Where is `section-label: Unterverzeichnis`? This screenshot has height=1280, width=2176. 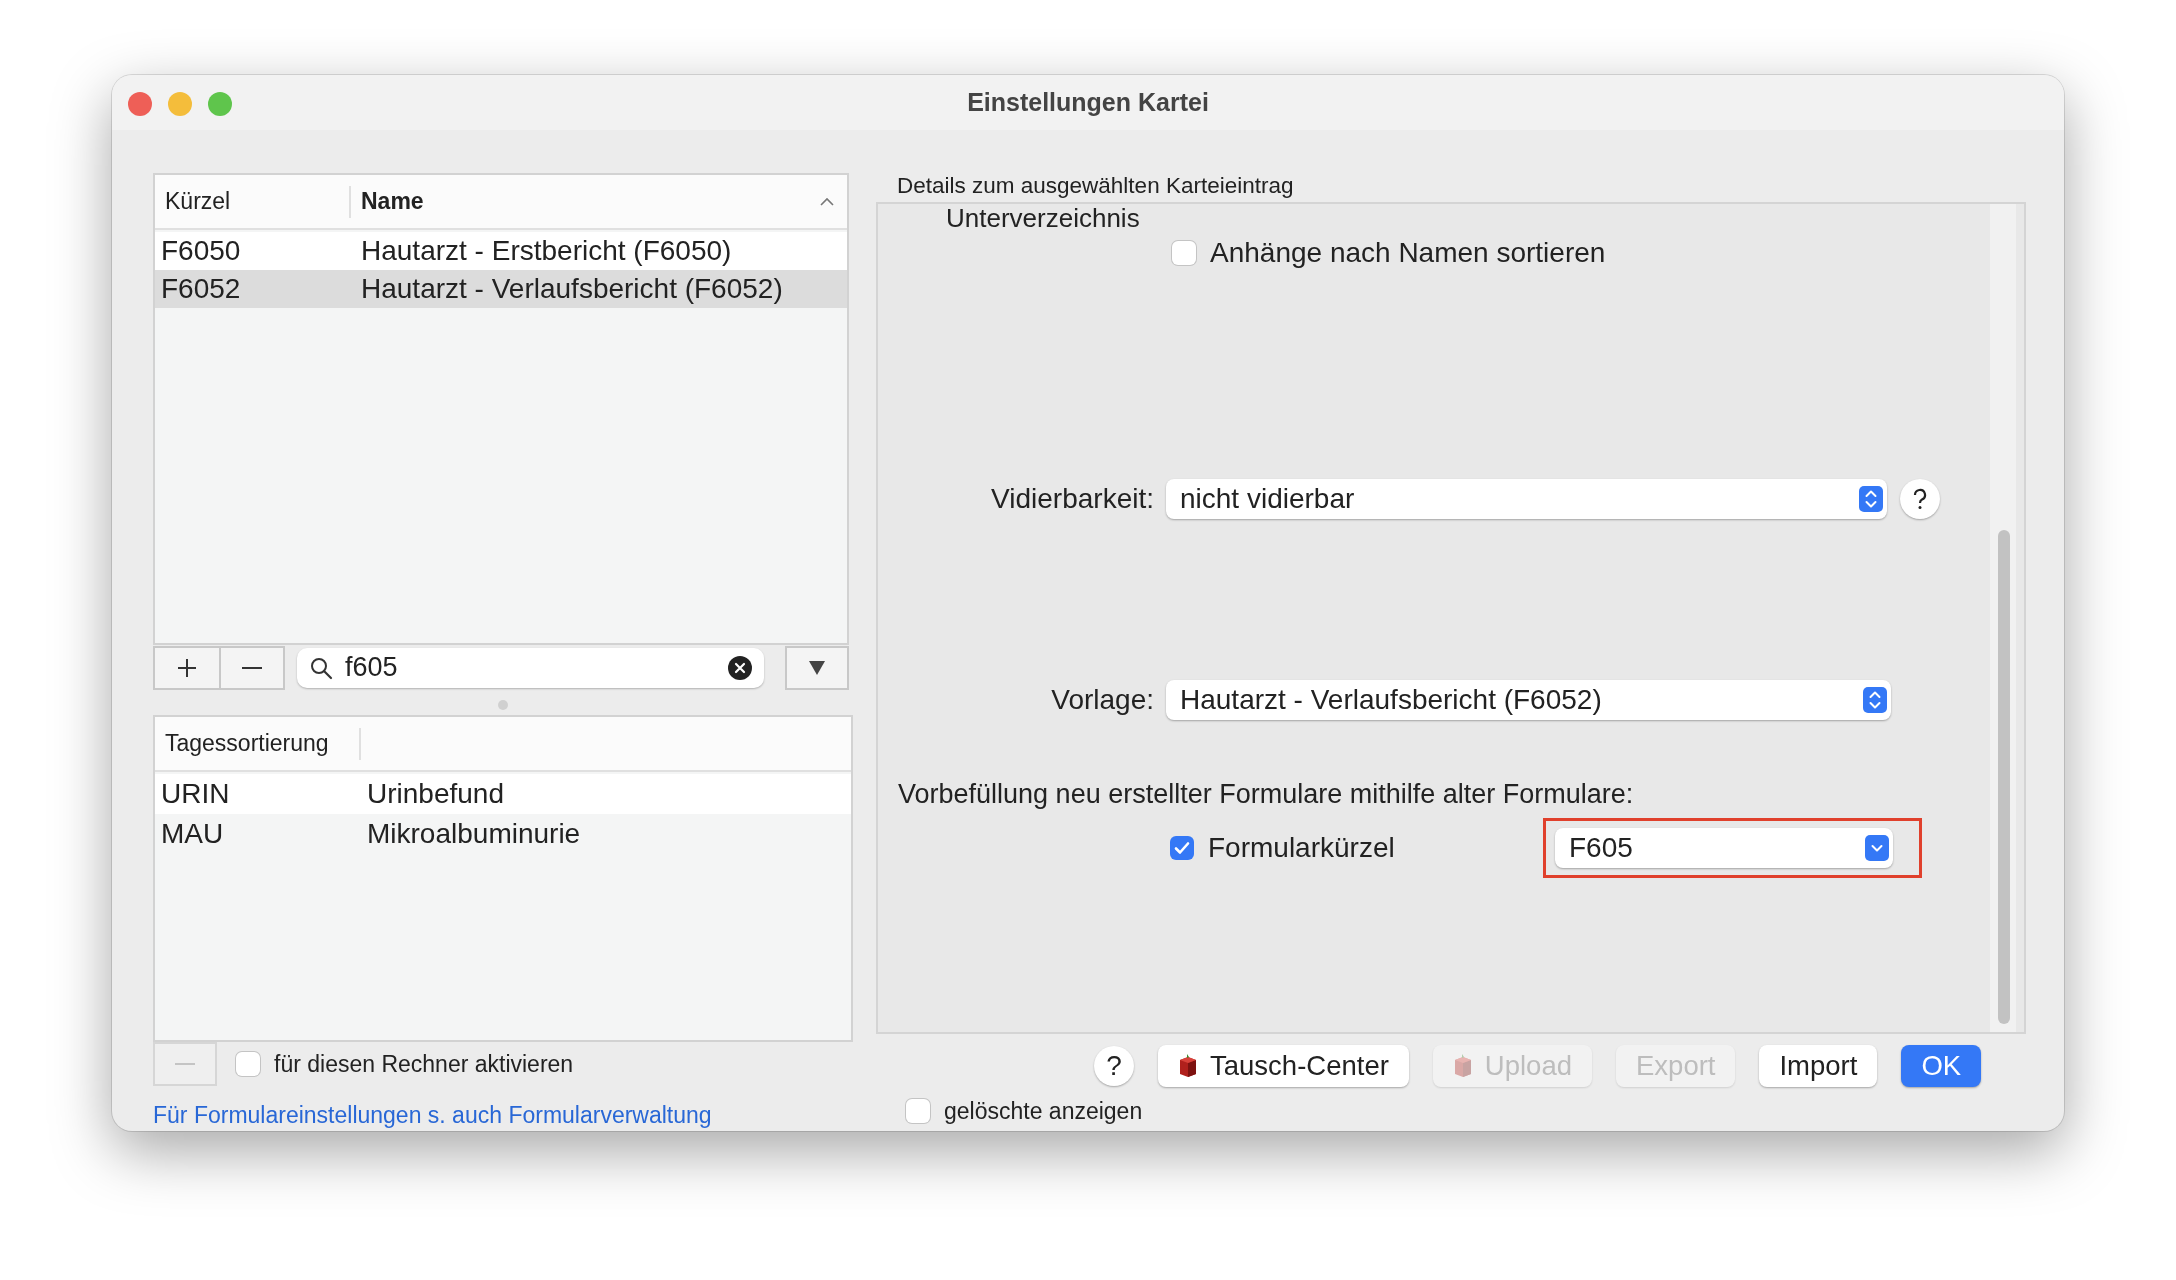
section-label: Unterverzeichnis is located at coordinates (1043, 218).